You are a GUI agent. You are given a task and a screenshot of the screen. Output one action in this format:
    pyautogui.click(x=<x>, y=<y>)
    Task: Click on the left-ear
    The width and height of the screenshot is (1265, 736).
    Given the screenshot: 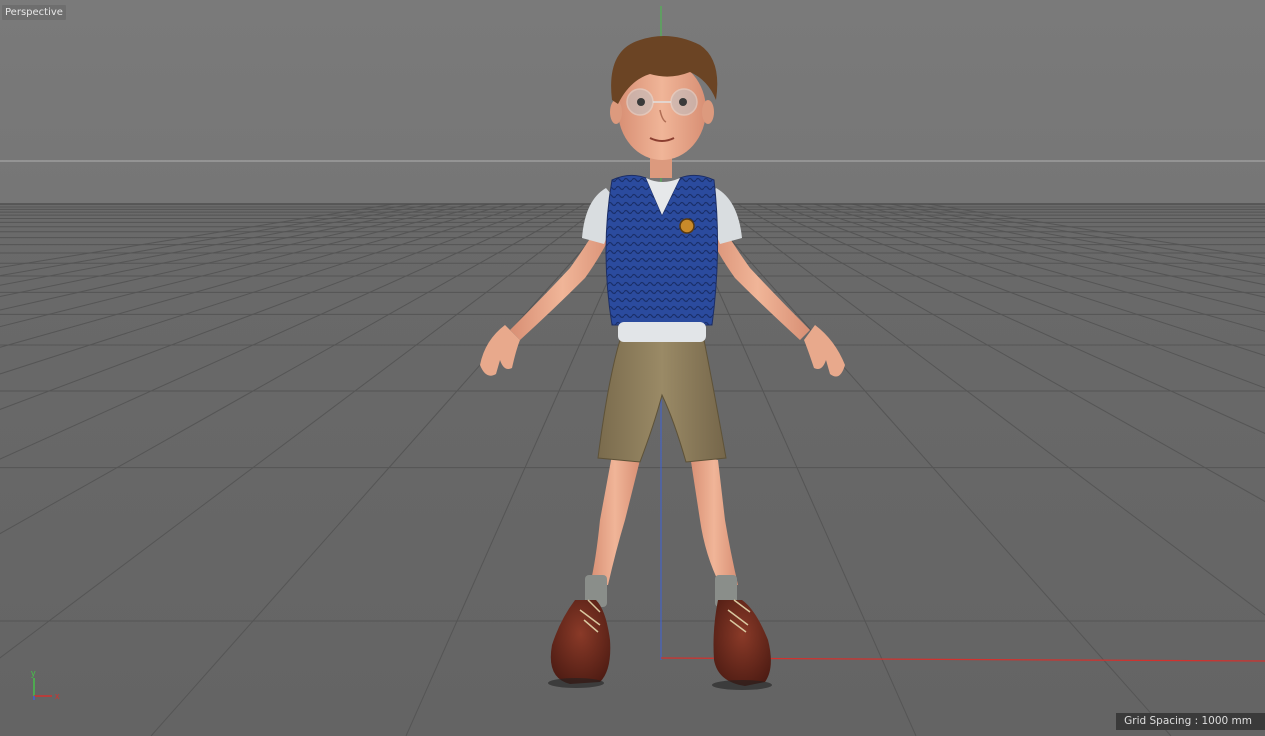 What is the action you would take?
    pyautogui.click(x=616, y=112)
    